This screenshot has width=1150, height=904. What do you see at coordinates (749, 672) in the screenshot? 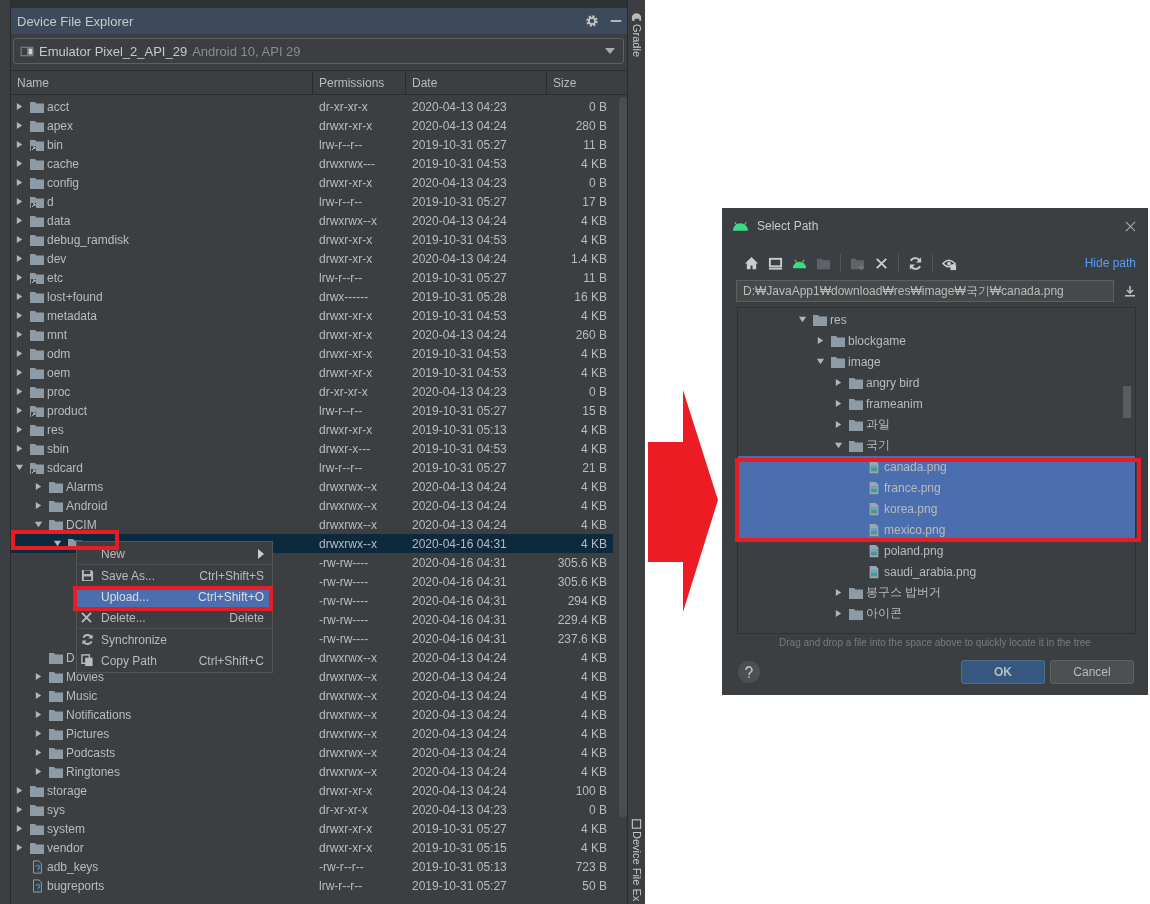
I see `help-icon` at bounding box center [749, 672].